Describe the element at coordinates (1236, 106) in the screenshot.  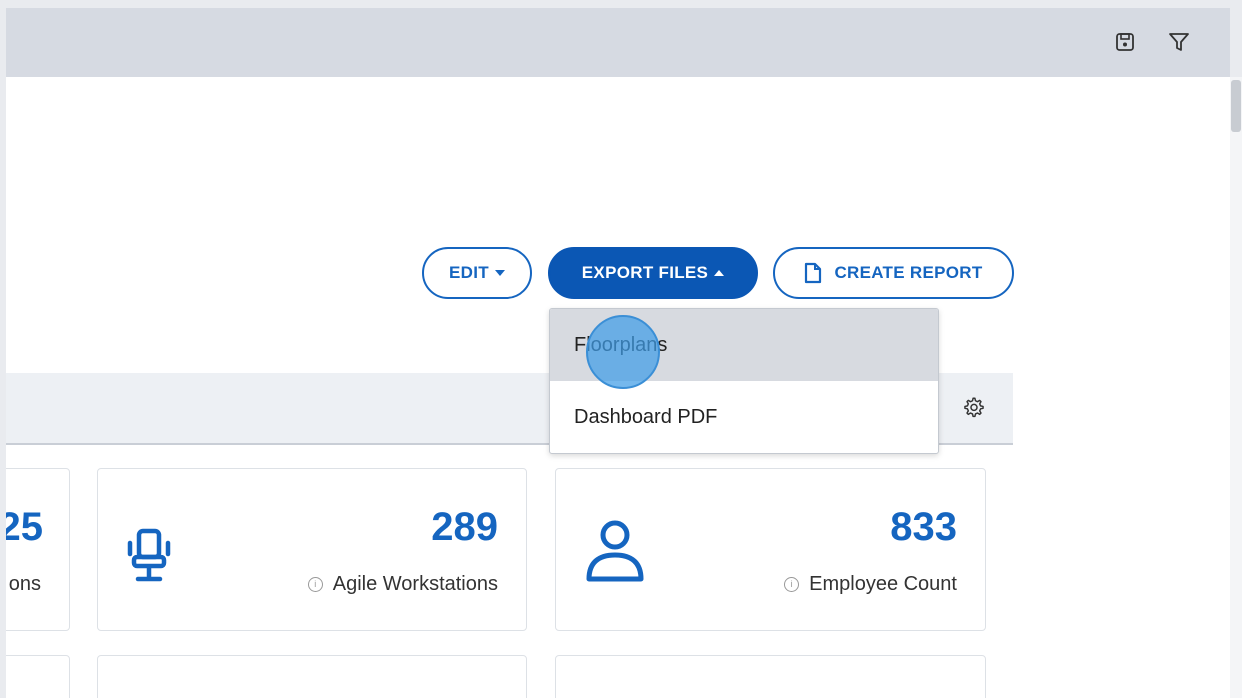
I see `scrollbar-thumb` at that location.